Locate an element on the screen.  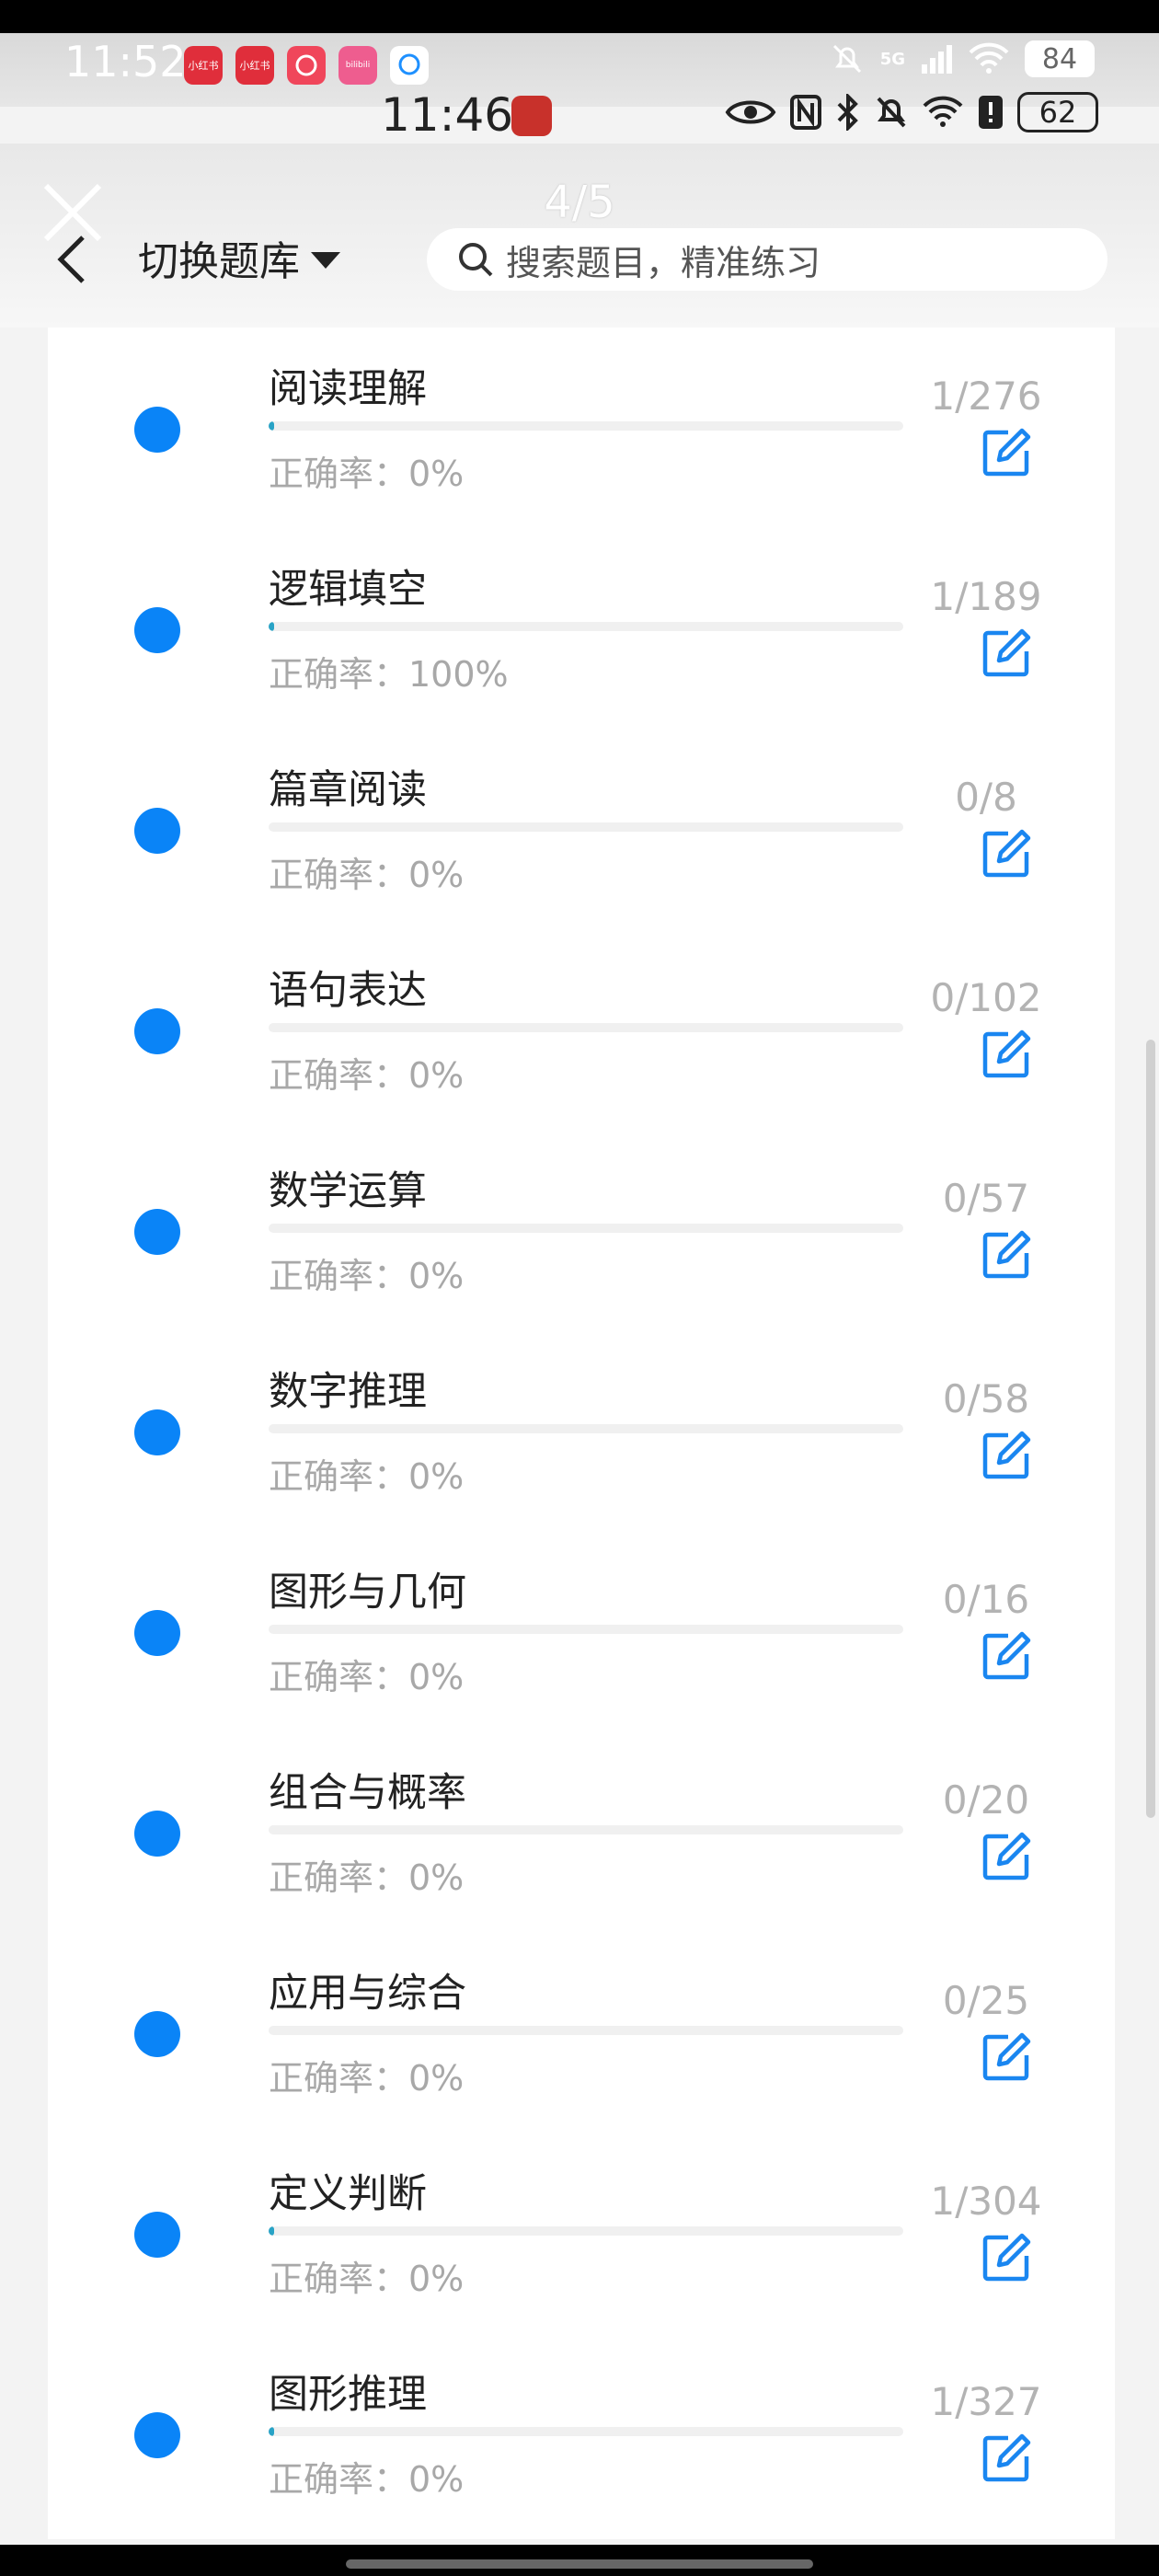
list-item: 阅读理解 正确率：0% 1/276 is located at coordinates (581, 428).